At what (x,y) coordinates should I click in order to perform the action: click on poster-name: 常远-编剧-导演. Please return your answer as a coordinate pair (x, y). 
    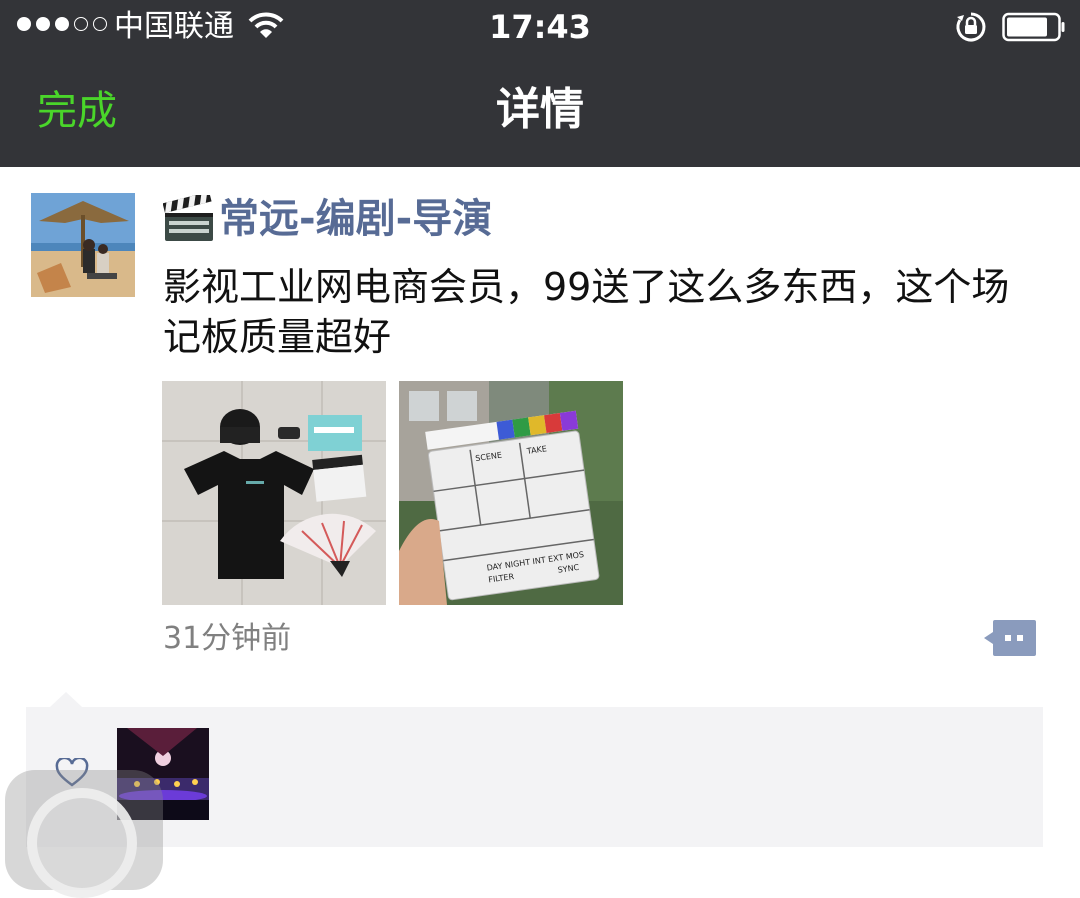
    Looking at the image, I should click on (327, 219).